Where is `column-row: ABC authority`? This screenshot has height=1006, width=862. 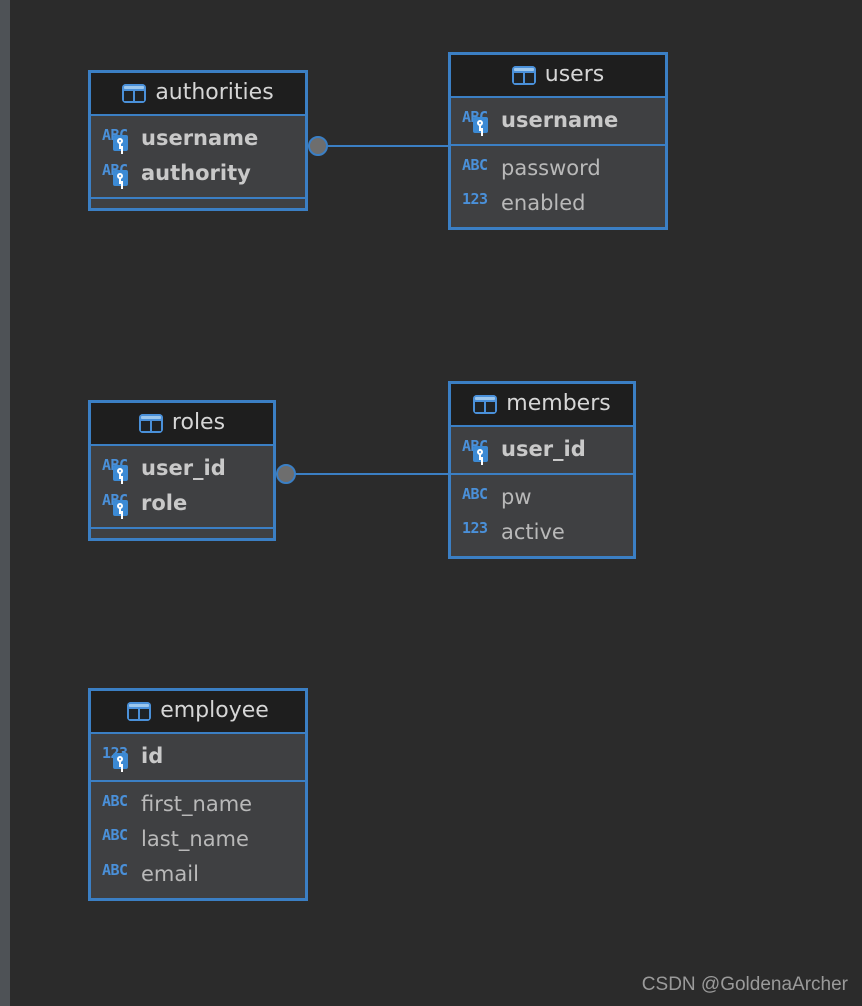
column-row: ABC authority is located at coordinates (198, 173).